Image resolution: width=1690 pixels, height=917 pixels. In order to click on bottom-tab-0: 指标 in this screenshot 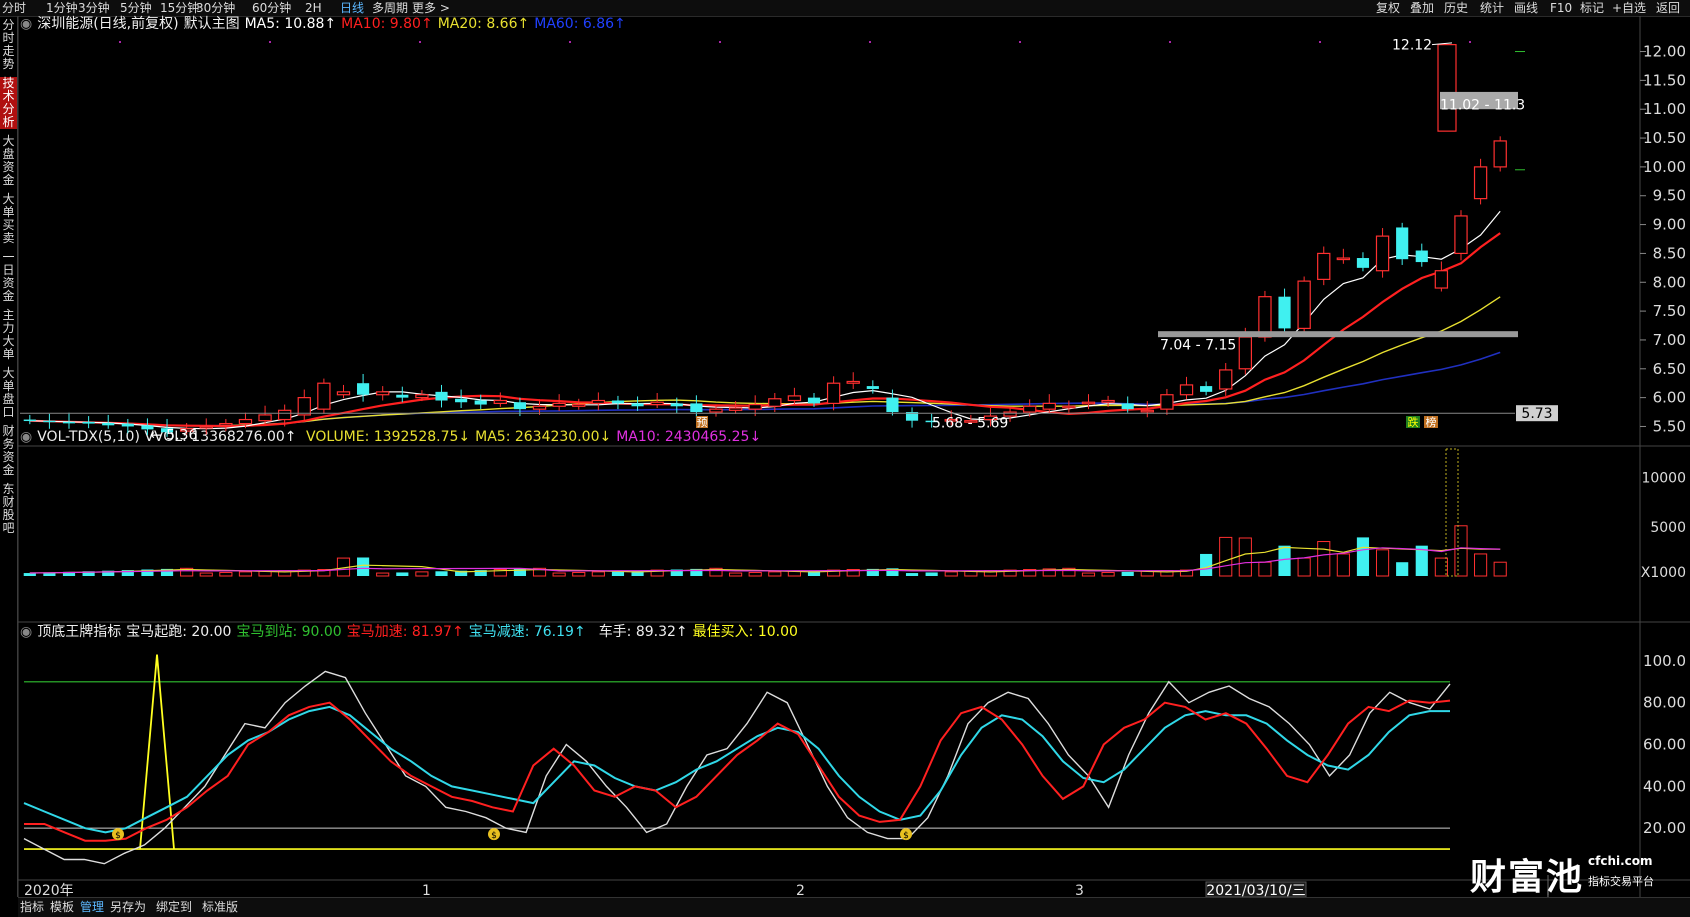, I will do `click(32, 907)`.